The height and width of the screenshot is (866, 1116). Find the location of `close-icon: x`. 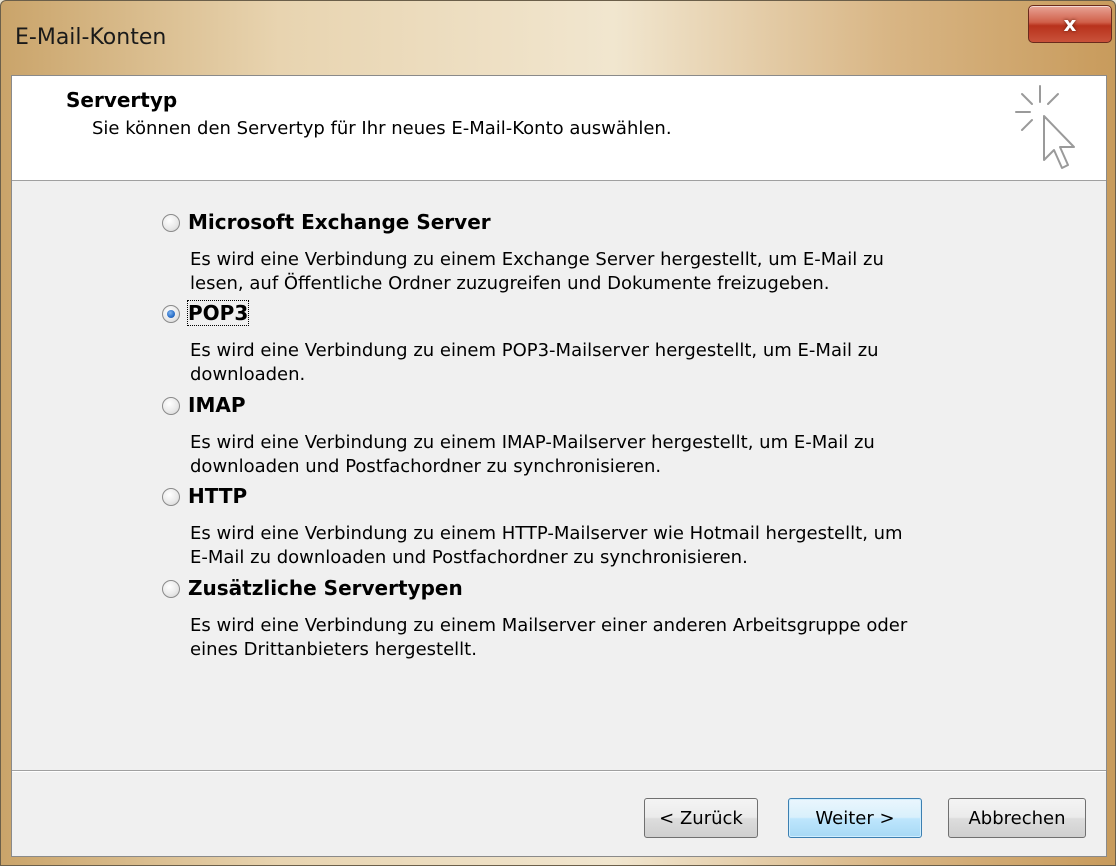

close-icon: x is located at coordinates (1070, 24).